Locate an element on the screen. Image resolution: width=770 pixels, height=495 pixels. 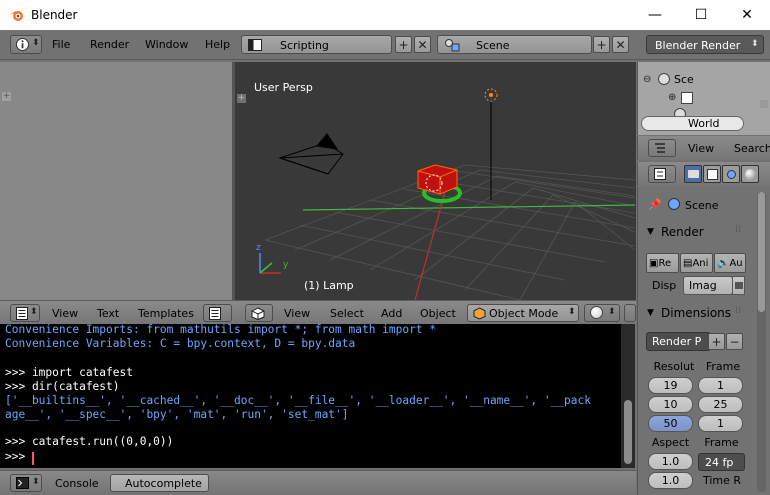
context-scene-label: Scene is located at coordinates (702, 205).